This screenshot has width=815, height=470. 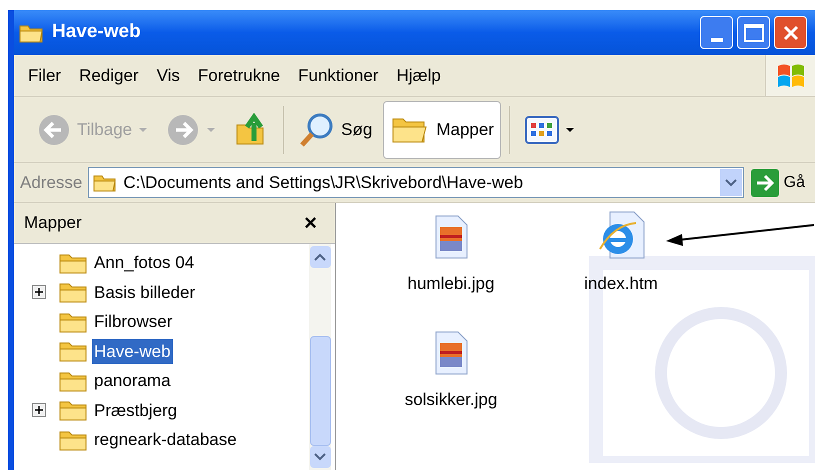 I want to click on address-label: Adresse, so click(x=51, y=183).